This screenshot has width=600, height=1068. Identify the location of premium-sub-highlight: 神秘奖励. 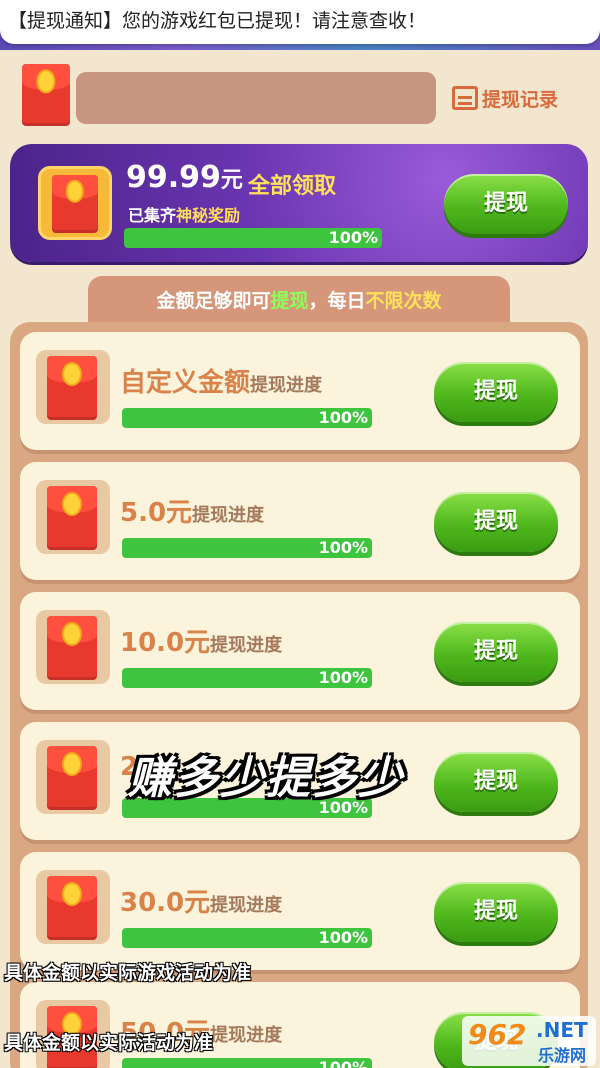
(208, 215).